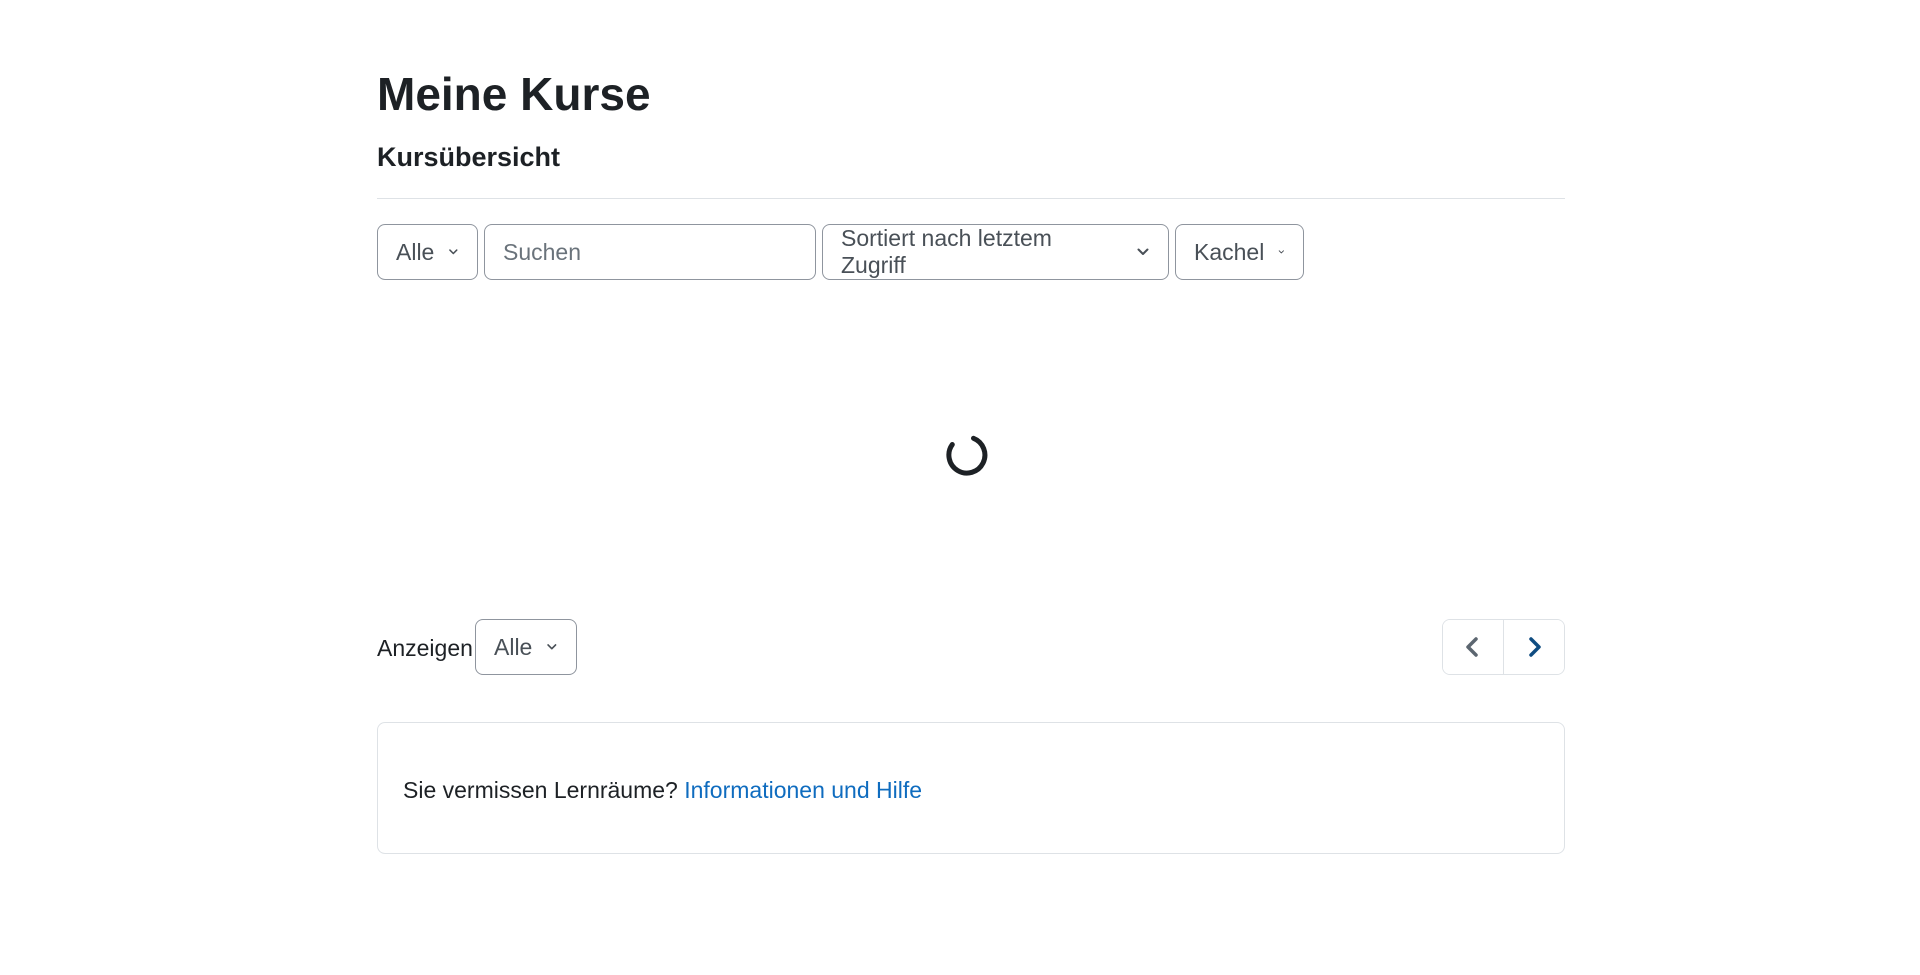 This screenshot has height=975, width=1920. What do you see at coordinates (650, 252) in the screenshot?
I see `course-search-input` at bounding box center [650, 252].